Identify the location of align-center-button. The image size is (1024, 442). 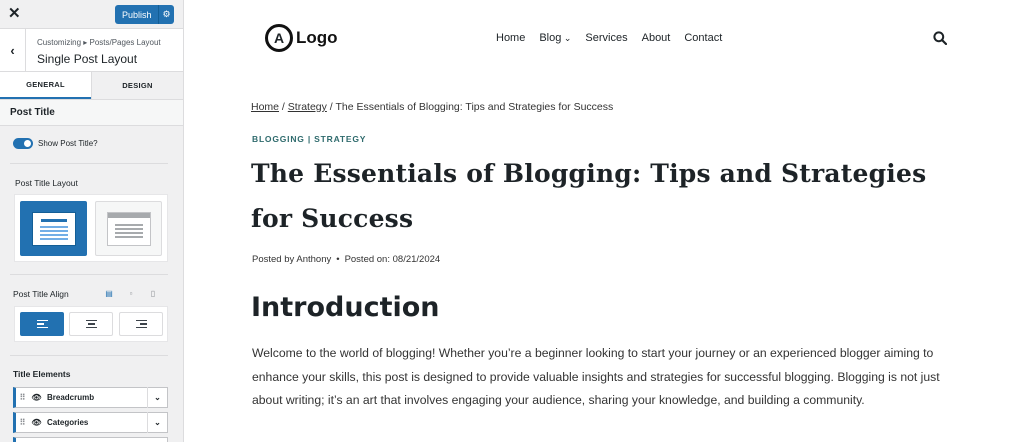
(91, 324).